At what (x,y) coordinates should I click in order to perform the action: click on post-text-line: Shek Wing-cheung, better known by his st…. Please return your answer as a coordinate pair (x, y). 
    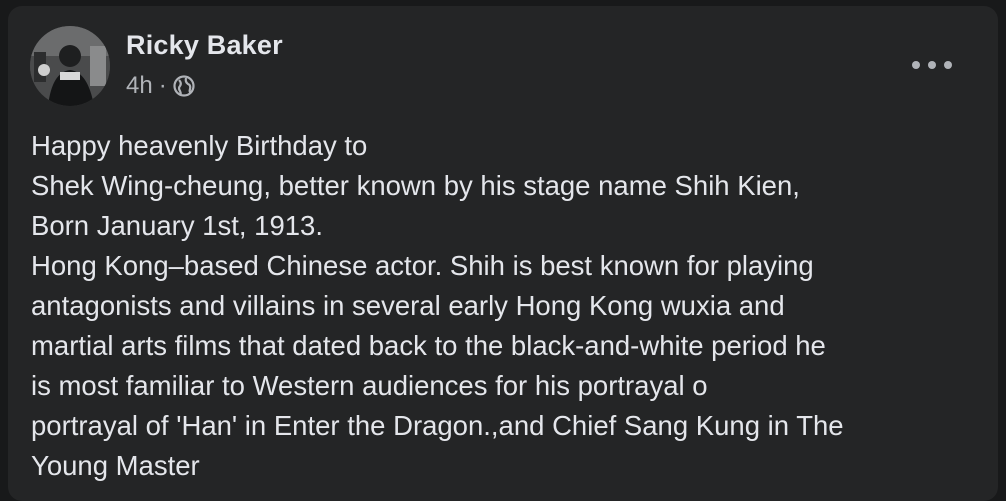
    Looking at the image, I should click on (415, 185).